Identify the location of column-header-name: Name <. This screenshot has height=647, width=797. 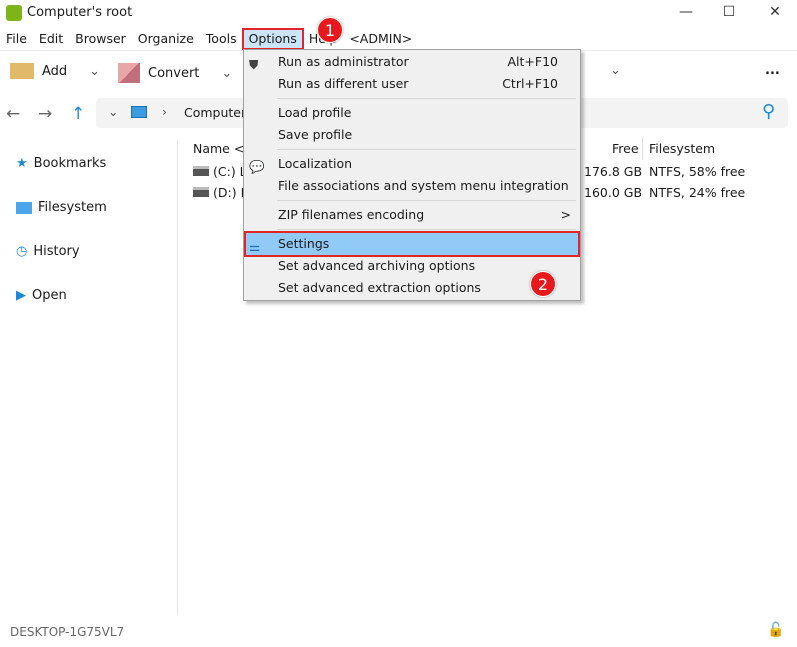
(218, 148).